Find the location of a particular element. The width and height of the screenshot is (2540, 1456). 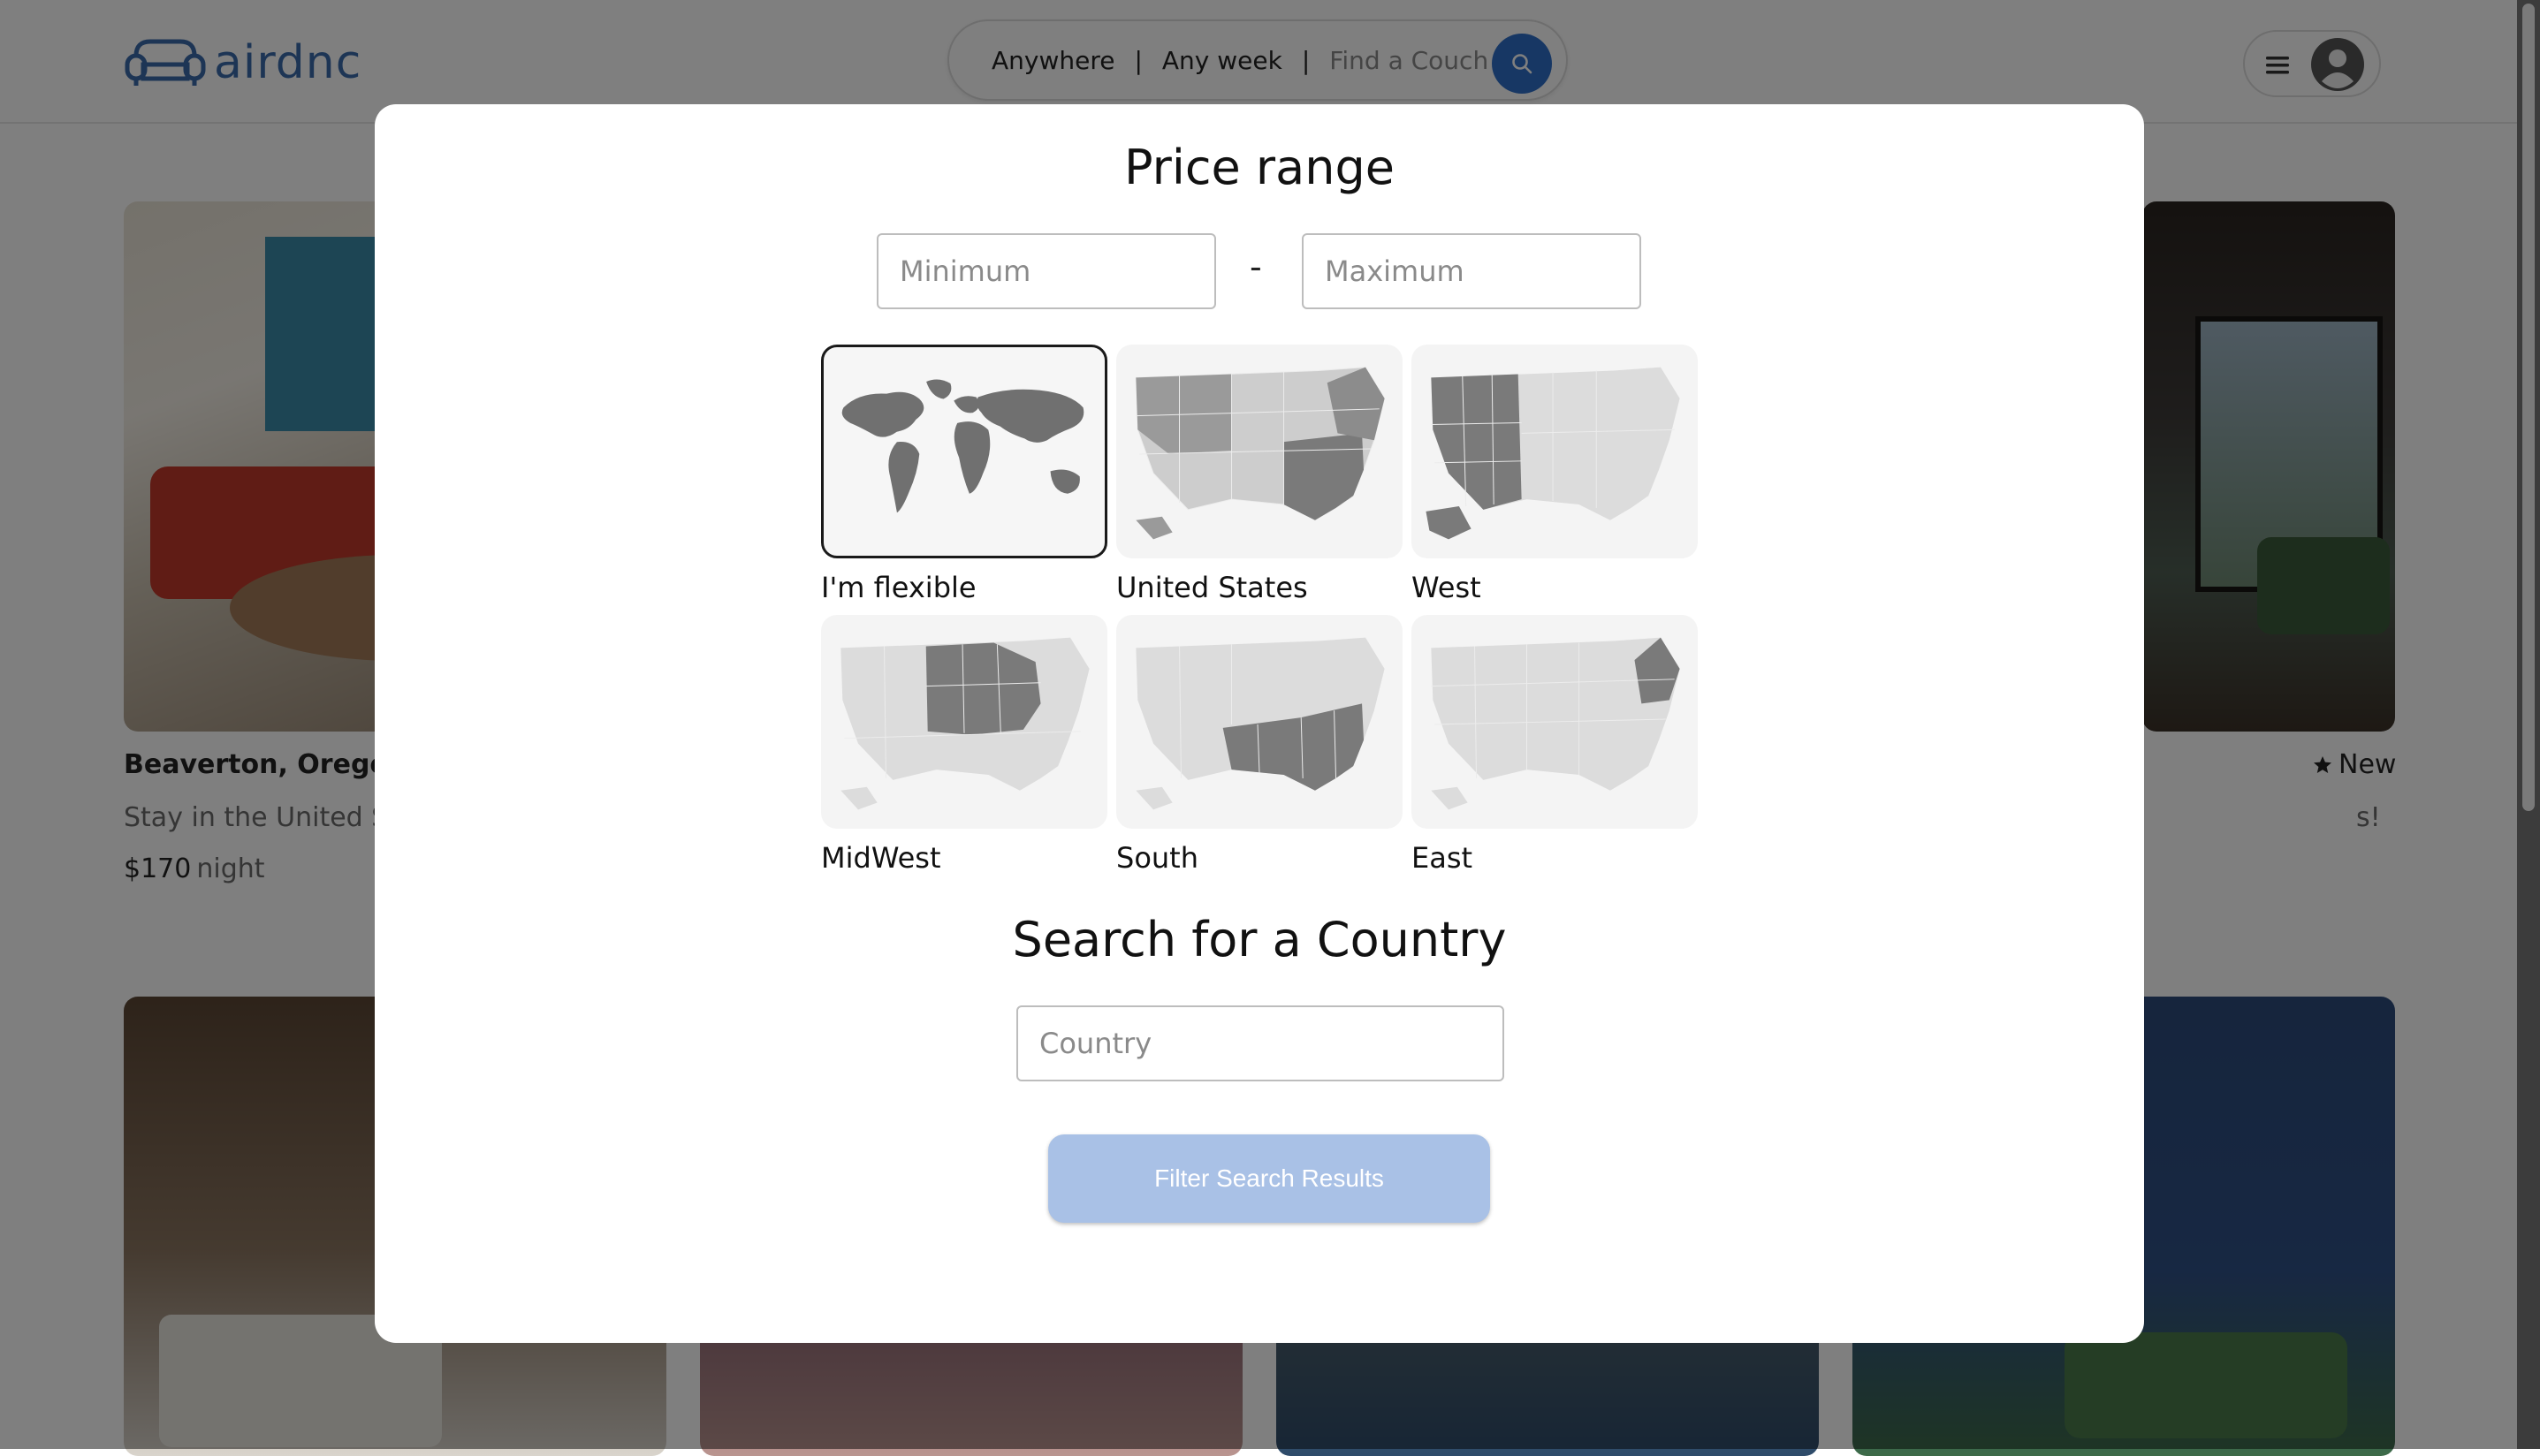

country-search-title: Search for a Country is located at coordinates (1259, 940).